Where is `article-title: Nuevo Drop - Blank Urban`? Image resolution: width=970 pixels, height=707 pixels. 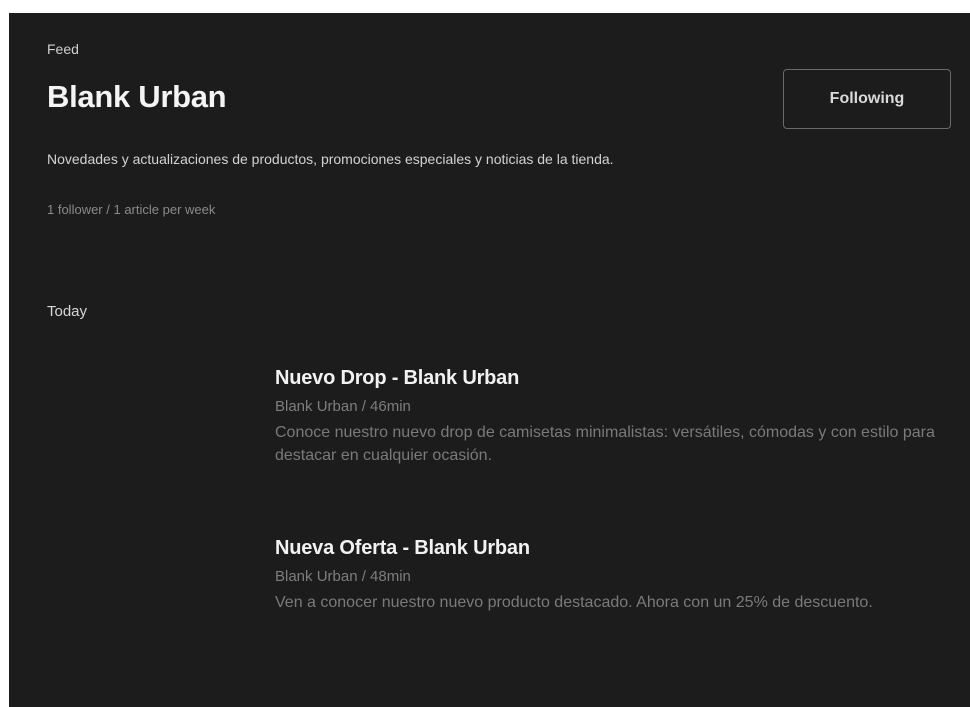
article-title: Nuevo Drop - Blank Urban is located at coordinates (610, 378).